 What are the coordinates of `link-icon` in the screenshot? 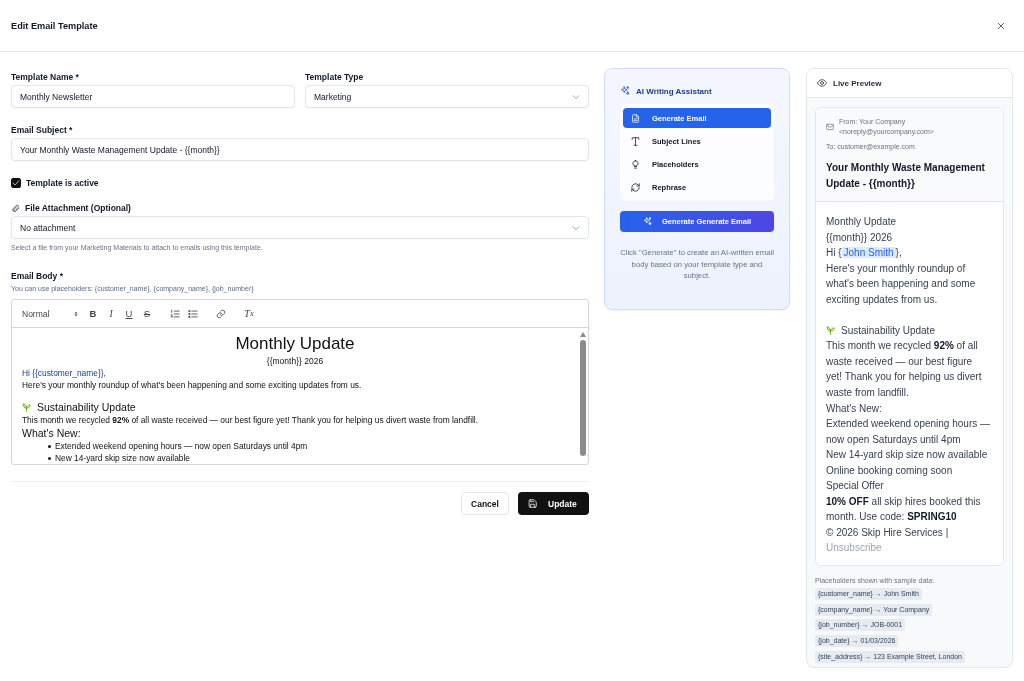 It's located at (221, 313).